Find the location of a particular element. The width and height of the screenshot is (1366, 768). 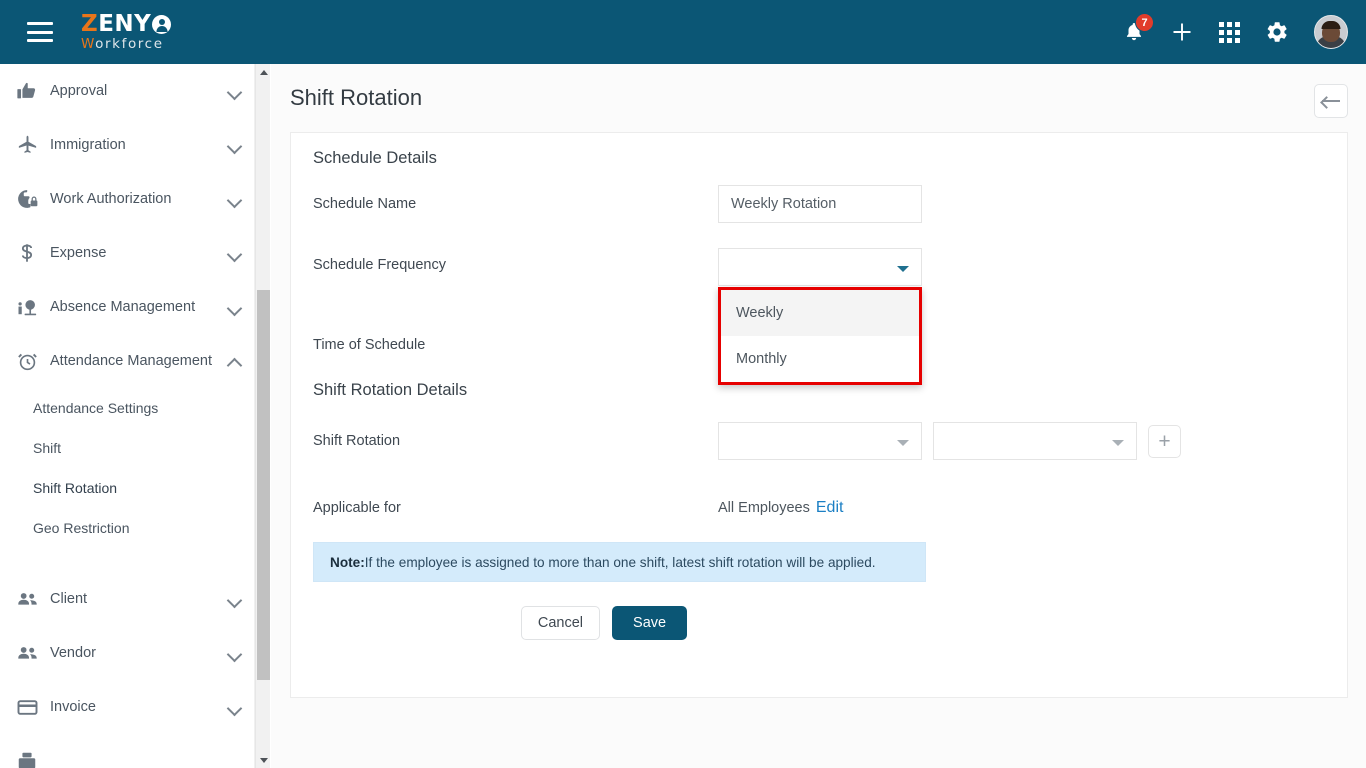

page-header: Shift Rotation is located at coordinates (818, 98).